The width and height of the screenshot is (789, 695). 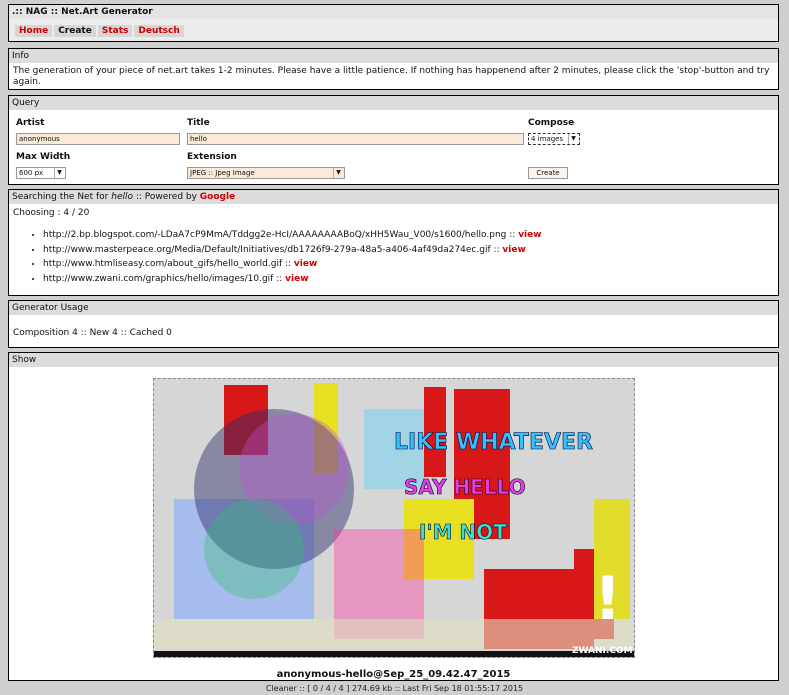 I want to click on usage-heading: Generator Usage, so click(x=393, y=308).